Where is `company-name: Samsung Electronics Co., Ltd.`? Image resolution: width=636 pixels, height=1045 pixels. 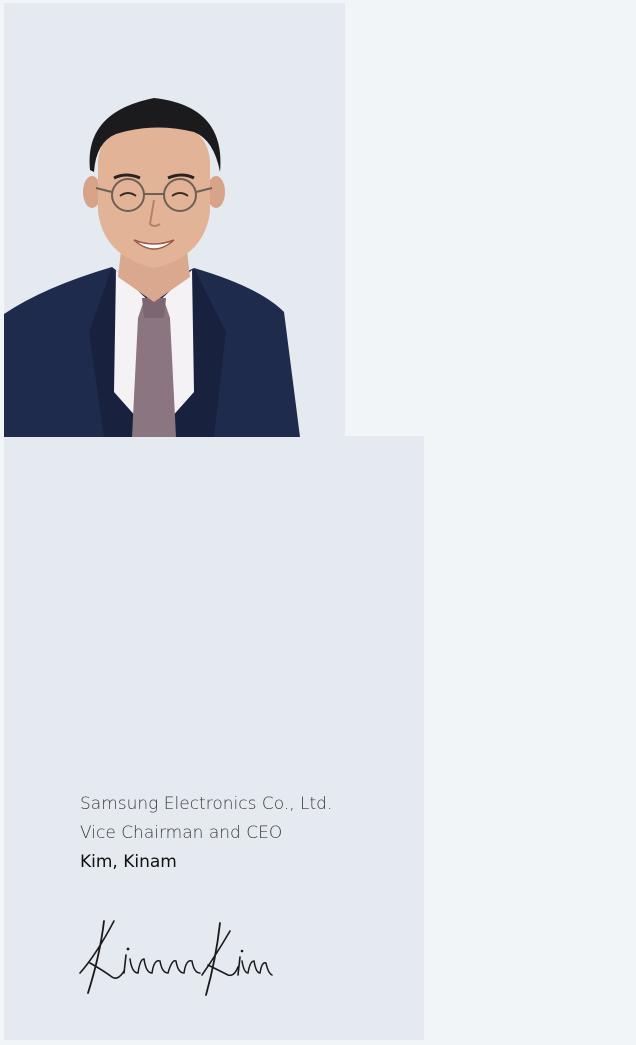
company-name: Samsung Electronics Co., Ltd. is located at coordinates (206, 804).